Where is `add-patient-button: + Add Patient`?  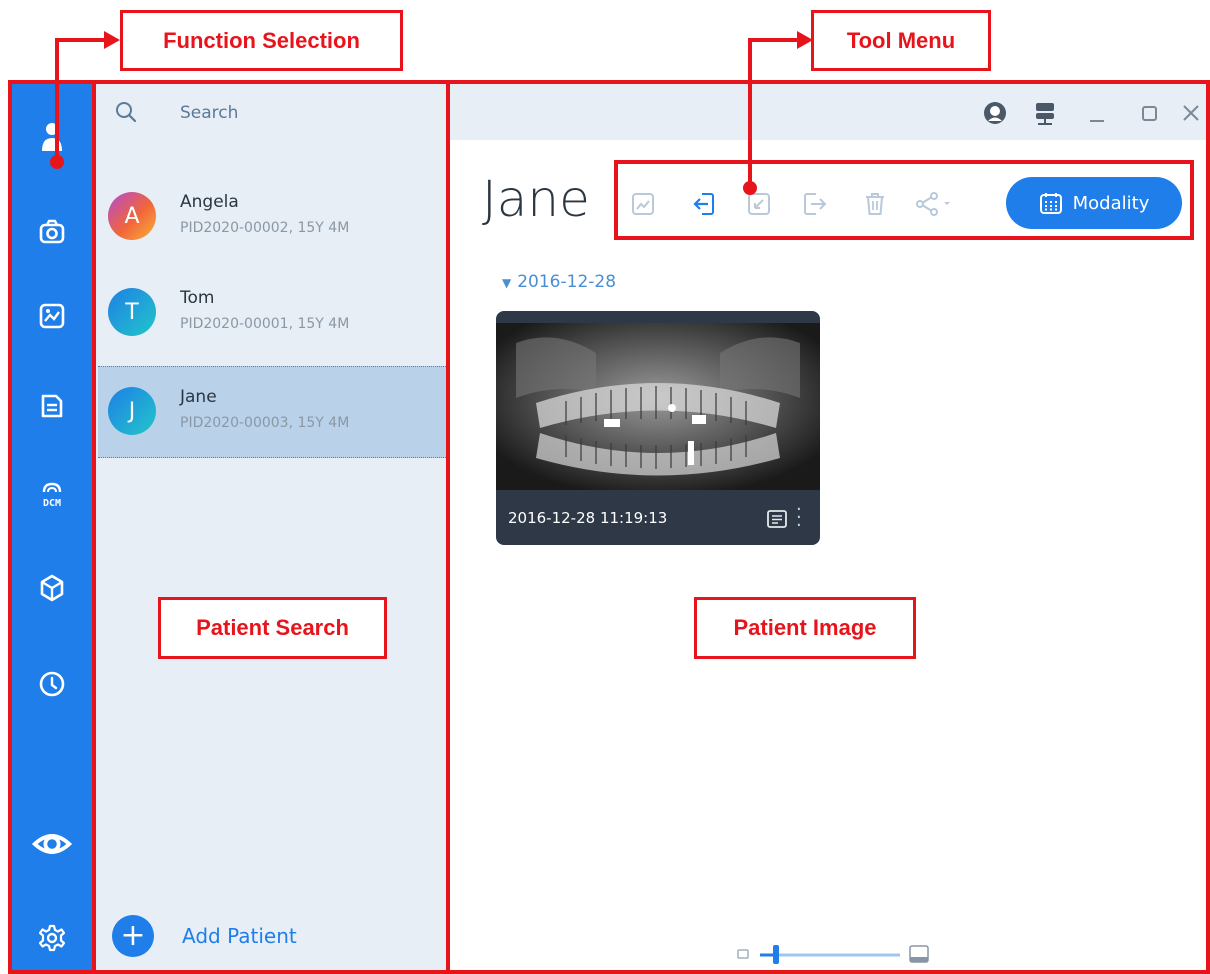 add-patient-button: + Add Patient is located at coordinates (204, 936).